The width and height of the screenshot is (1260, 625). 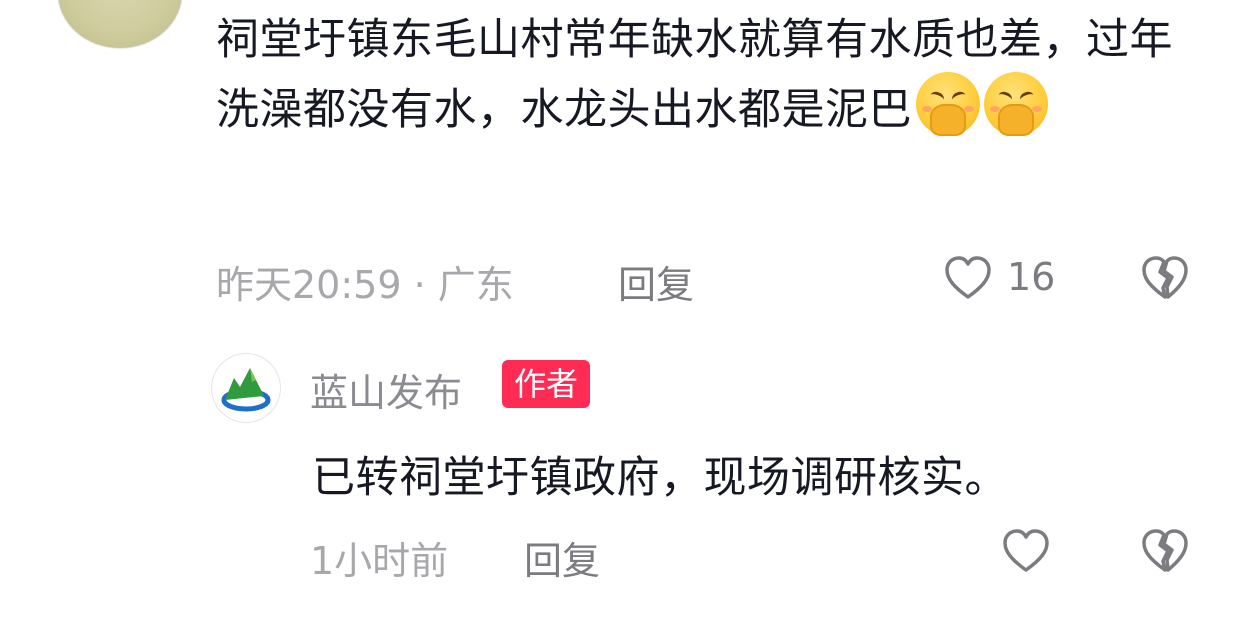 I want to click on like-count: 16, so click(x=1031, y=277).